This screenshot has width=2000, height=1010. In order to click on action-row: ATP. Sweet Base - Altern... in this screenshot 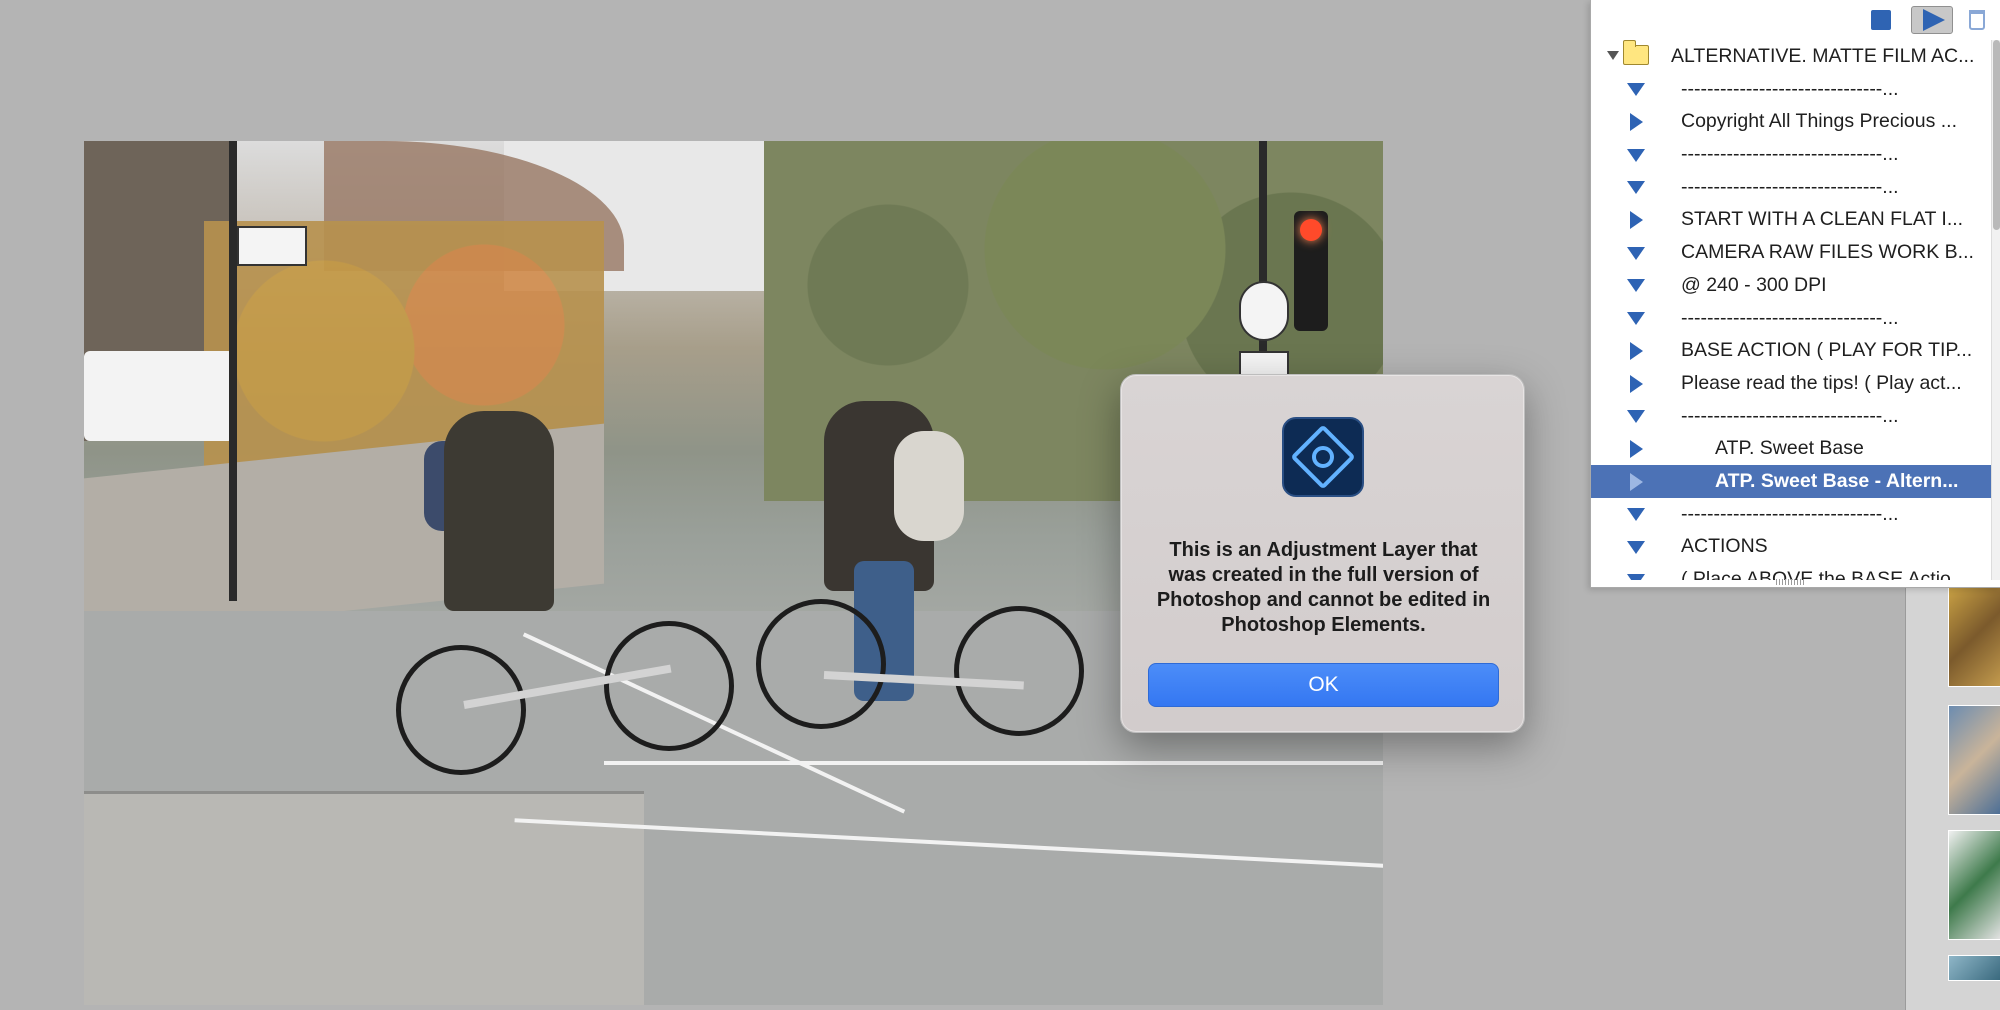, I will do `click(1791, 481)`.